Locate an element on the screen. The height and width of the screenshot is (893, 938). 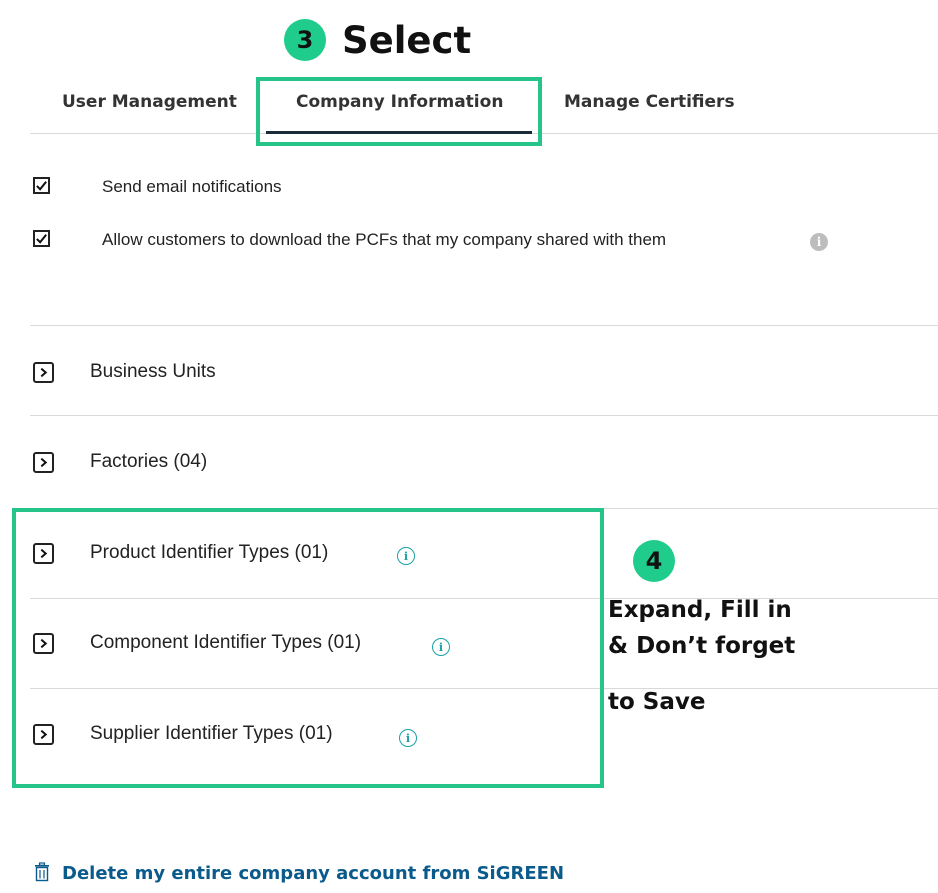
allow-download-pcfs-checkbox is located at coordinates (41, 238).